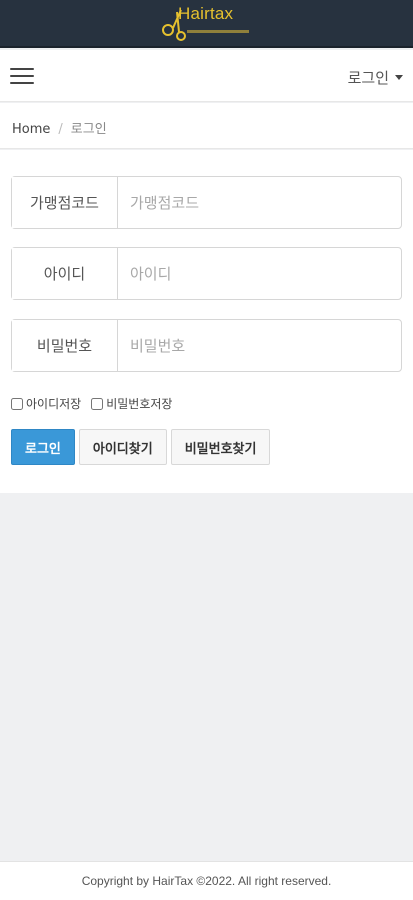 Image resolution: width=413 pixels, height=900 pixels. I want to click on logo-tagline-mark, so click(218, 31).